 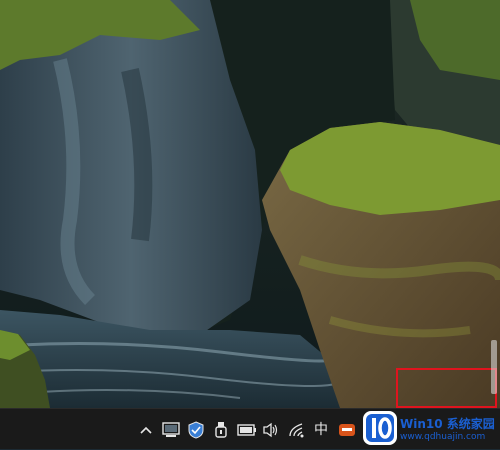 I want to click on input-method-label: 中, so click(x=321, y=429).